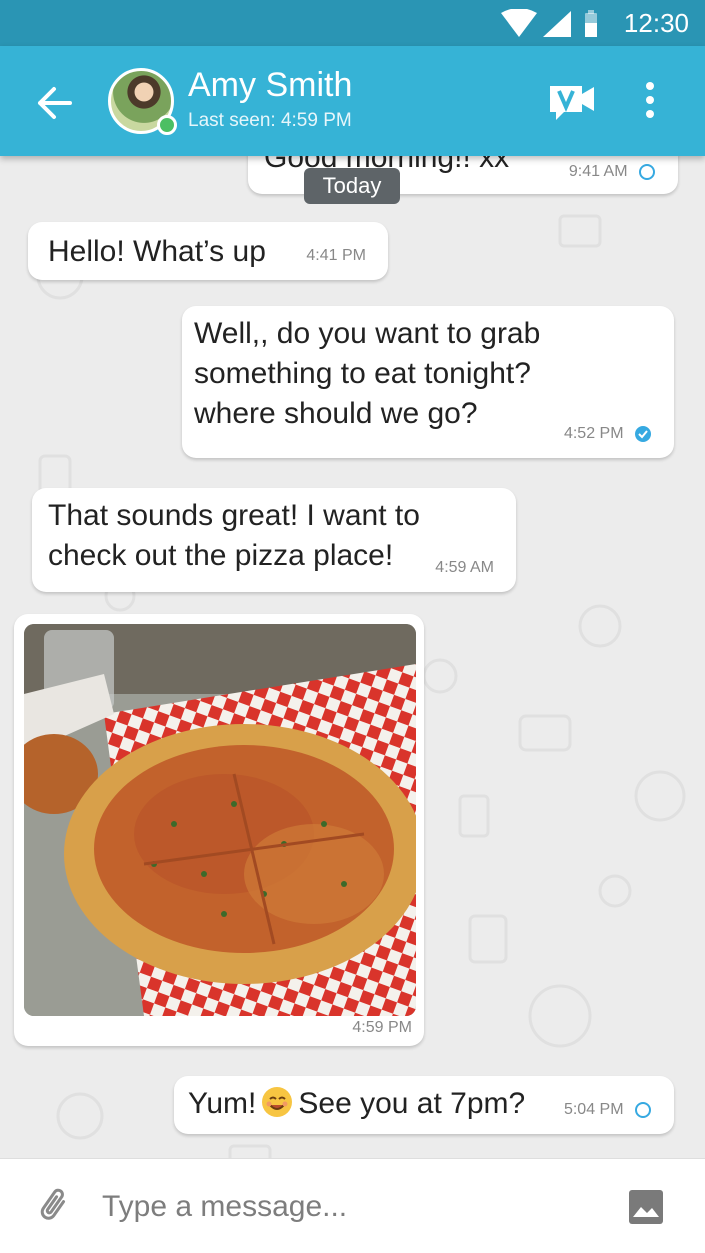 The height and width of the screenshot is (1253, 705). I want to click on status-icons, so click(554, 26).